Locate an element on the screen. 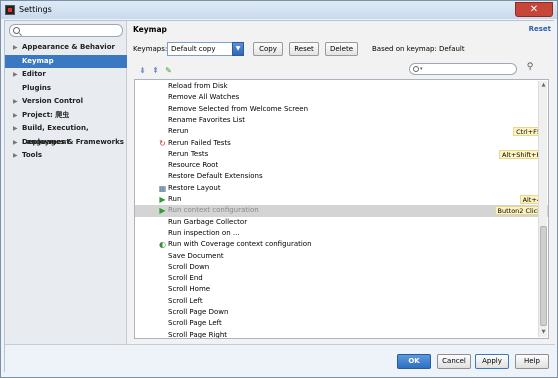 Image resolution: width=558 pixels, height=378 pixels. action-row: Scroll End is located at coordinates (341, 278).